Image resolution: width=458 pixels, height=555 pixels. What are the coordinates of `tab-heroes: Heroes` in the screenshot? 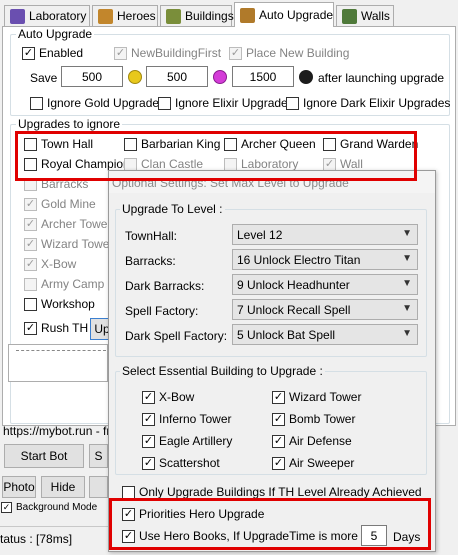 It's located at (125, 15).